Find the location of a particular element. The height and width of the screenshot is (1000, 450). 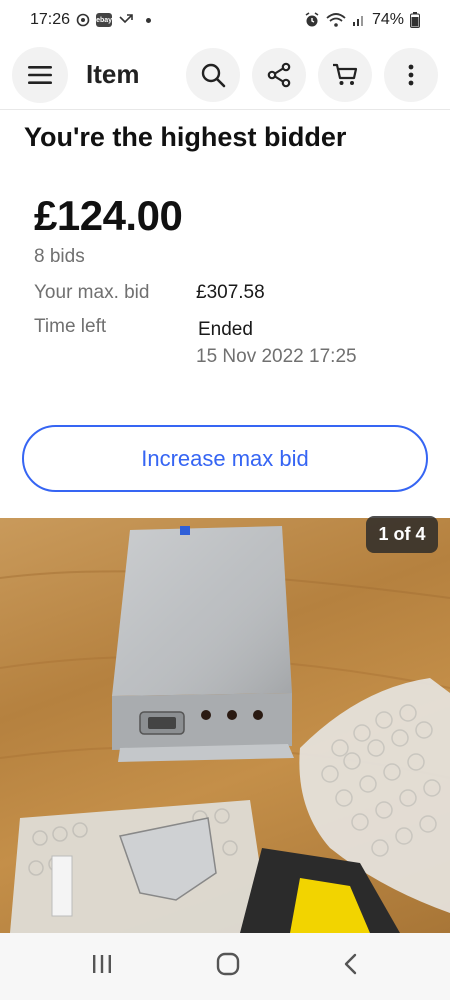

wifi-icon is located at coordinates (336, 20).